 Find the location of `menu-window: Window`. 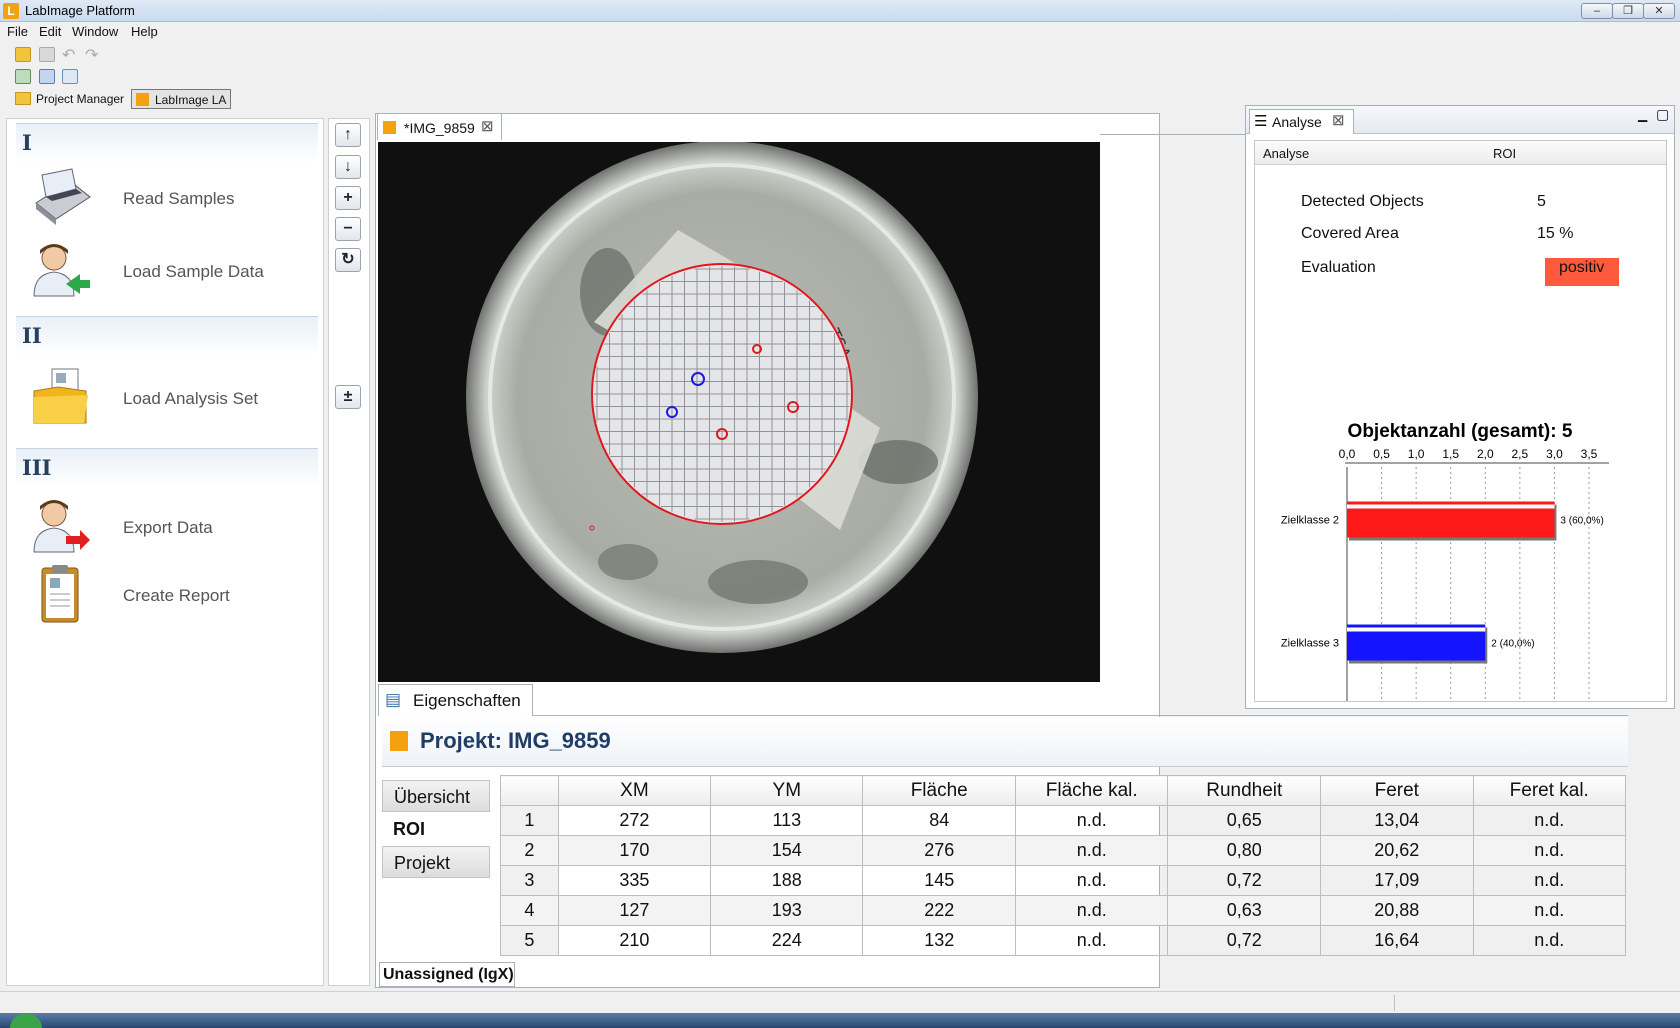

menu-window: Window is located at coordinates (95, 31).